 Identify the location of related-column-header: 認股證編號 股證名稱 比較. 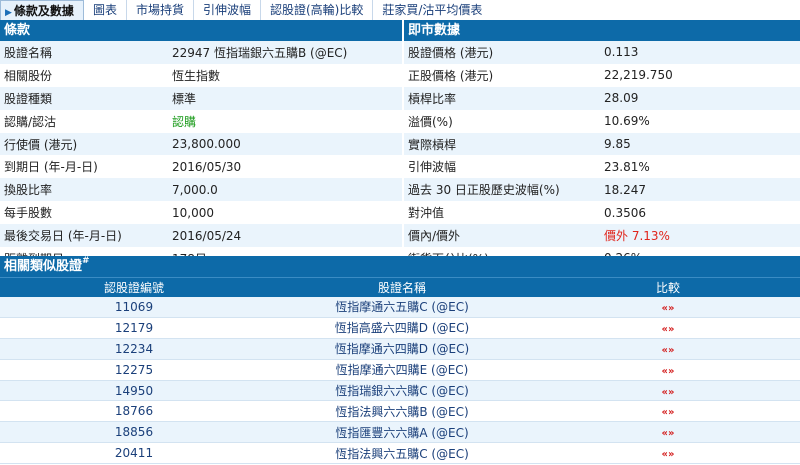
(400, 287).